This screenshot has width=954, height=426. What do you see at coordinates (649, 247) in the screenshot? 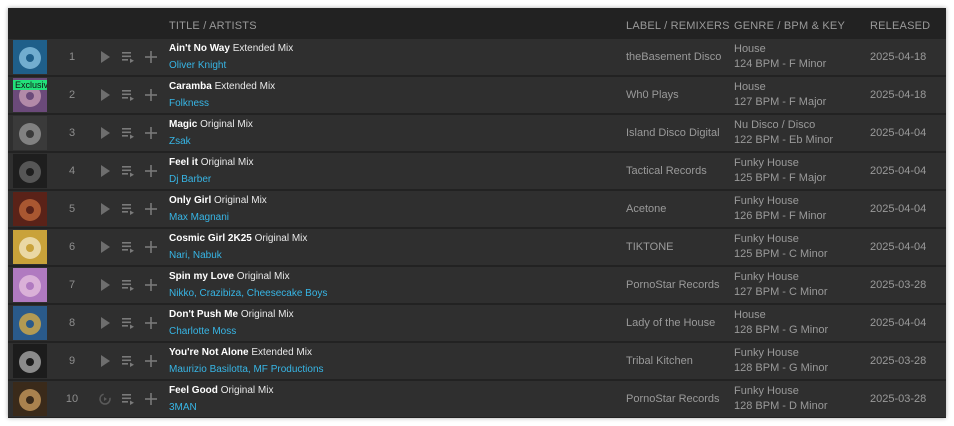
I see `track-label: TIKTONE` at bounding box center [649, 247].